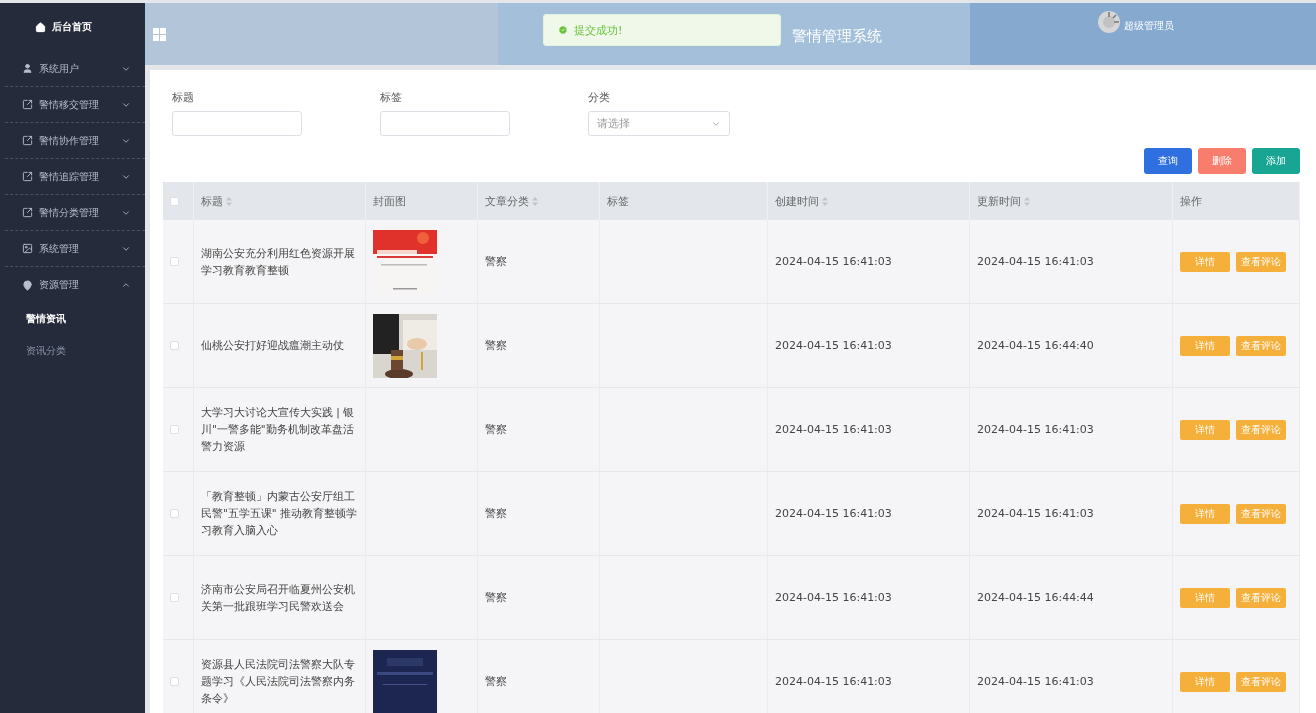 The width and height of the screenshot is (1316, 713). Describe the element at coordinates (837, 35) in the screenshot. I see `system-title: 警情管理系统` at that location.